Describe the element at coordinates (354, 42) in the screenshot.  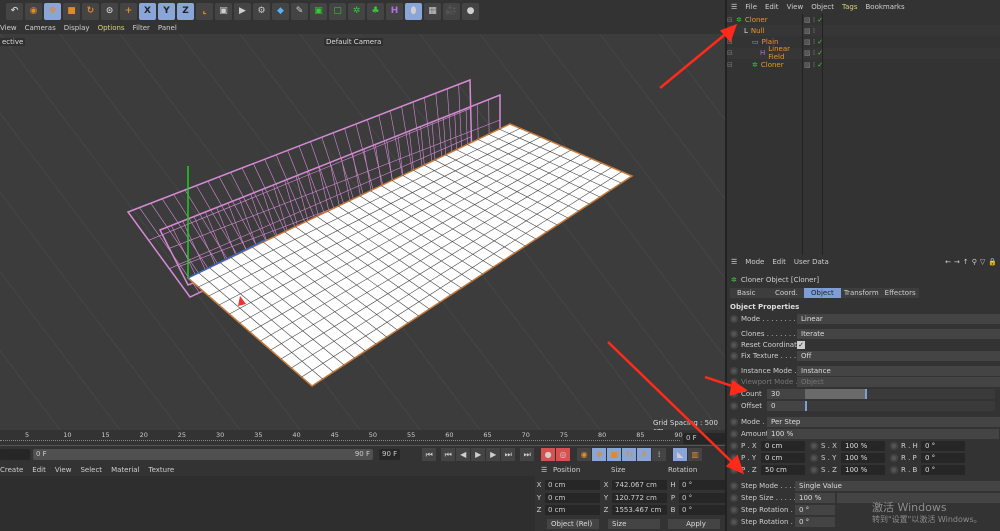
I see `camera-label: Default Camera` at that location.